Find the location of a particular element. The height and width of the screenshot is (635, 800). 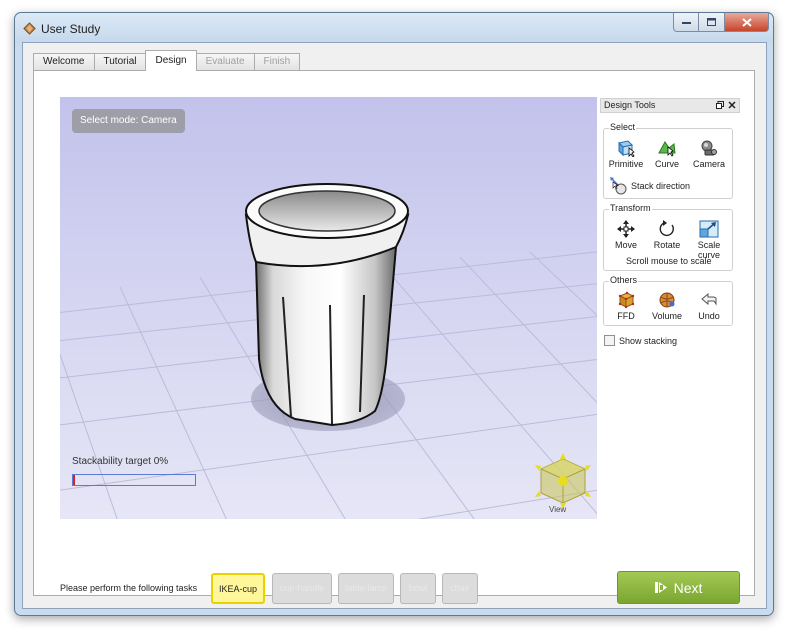

view-label: View is located at coordinates (558, 509).